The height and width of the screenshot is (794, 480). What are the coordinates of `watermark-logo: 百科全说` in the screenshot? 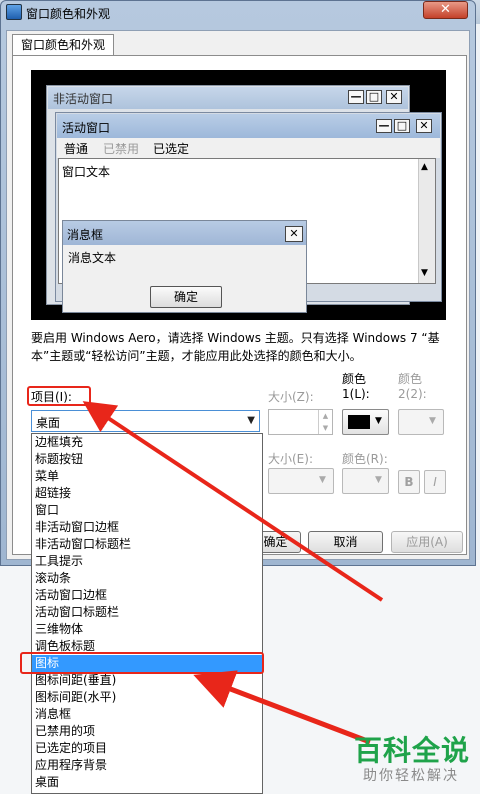 It's located at (412, 750).